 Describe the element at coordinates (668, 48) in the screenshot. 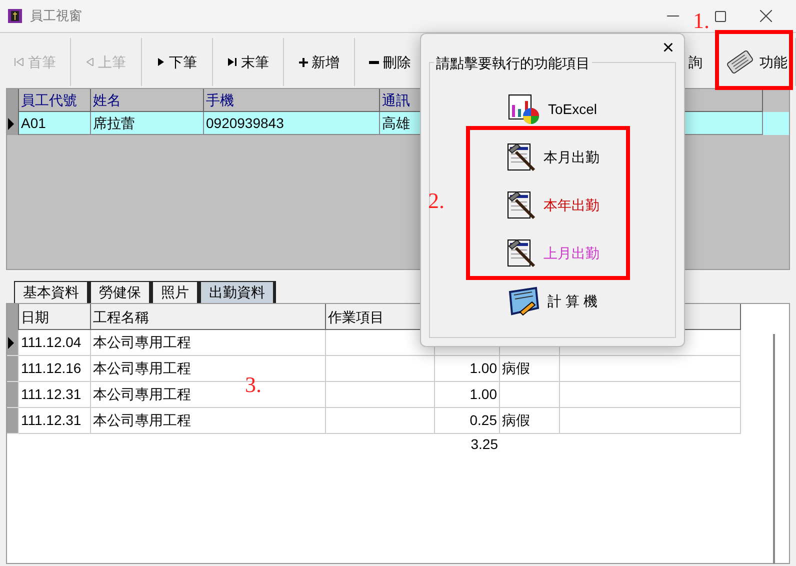

I see `dialog-close-button: ×` at that location.